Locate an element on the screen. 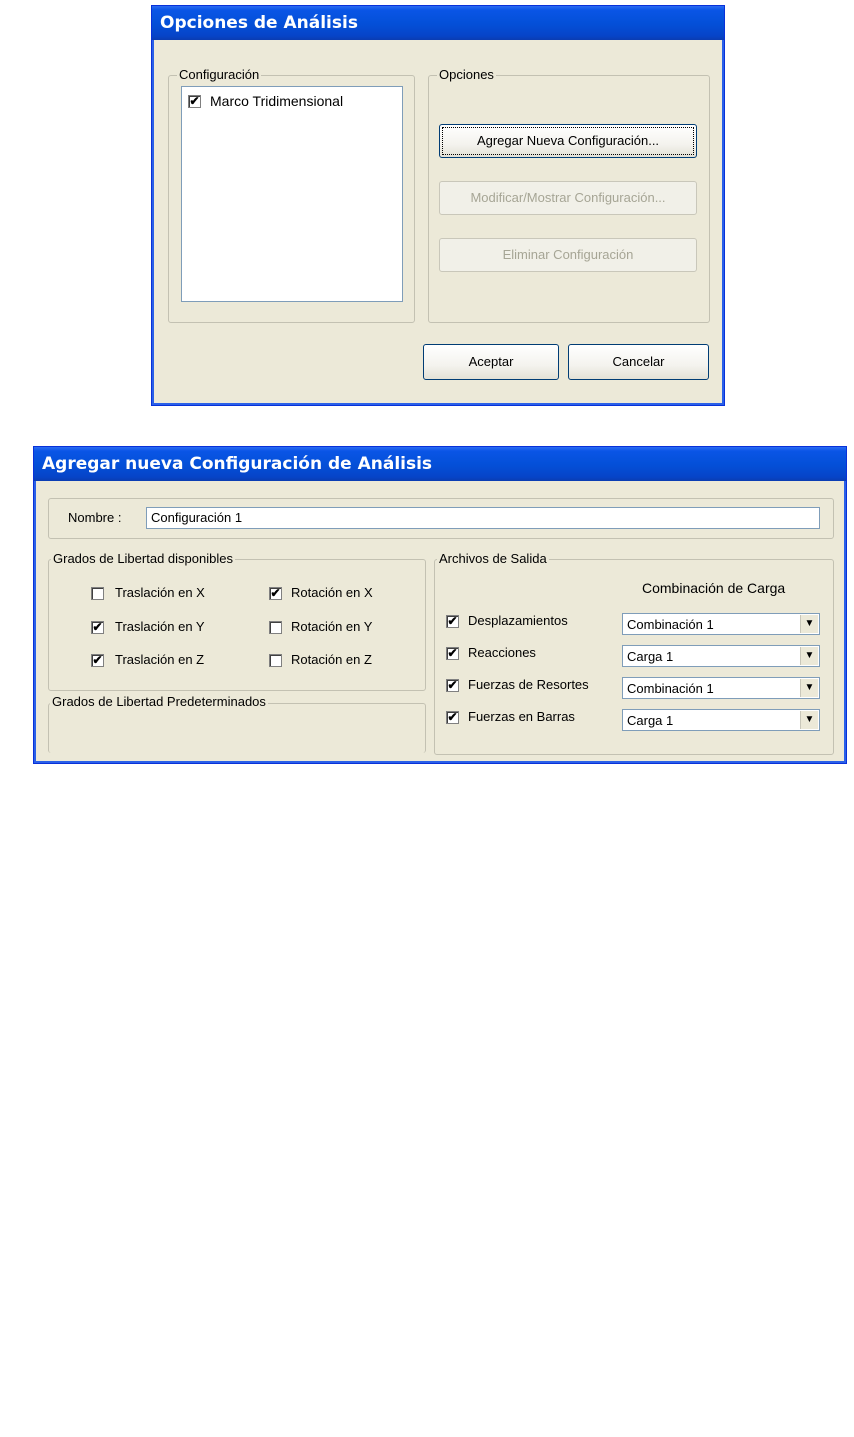 The image size is (854, 1437). output-row: ✔ Fuerzas en Barras Carga 1 ▼ is located at coordinates (636, 721).